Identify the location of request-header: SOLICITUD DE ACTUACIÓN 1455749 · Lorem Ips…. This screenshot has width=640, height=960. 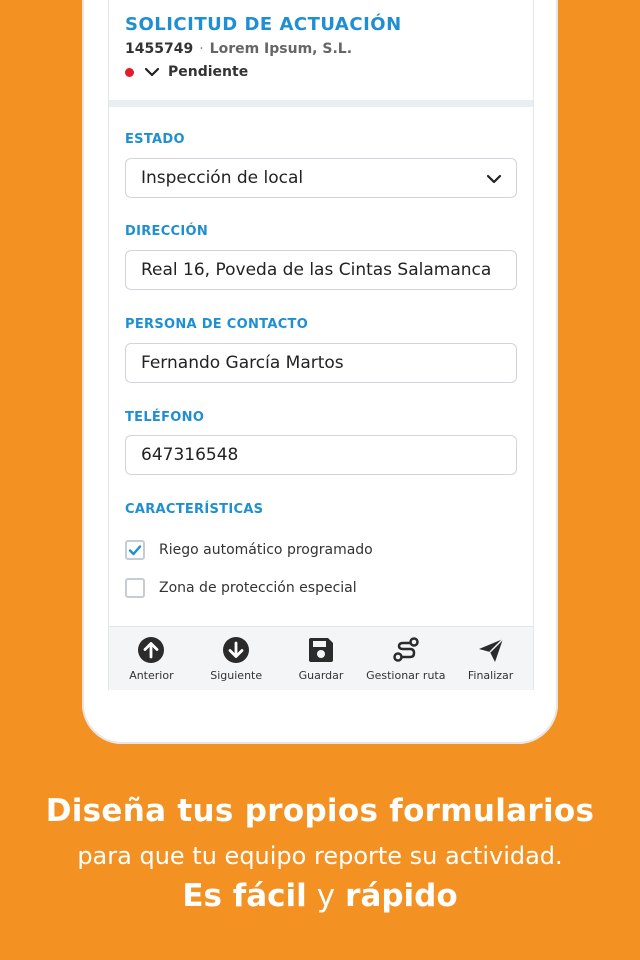
(321, 50).